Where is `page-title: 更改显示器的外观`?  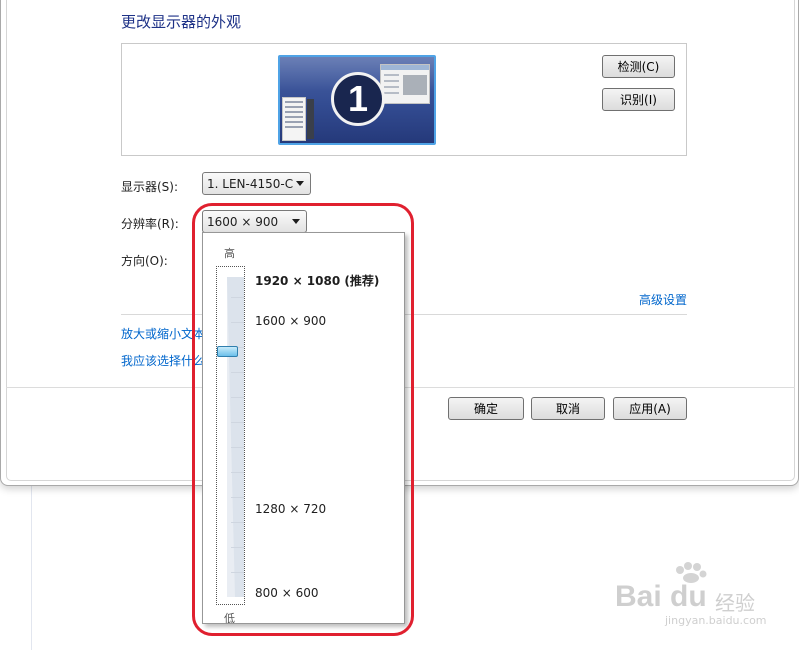 page-title: 更改显示器的外观 is located at coordinates (181, 22).